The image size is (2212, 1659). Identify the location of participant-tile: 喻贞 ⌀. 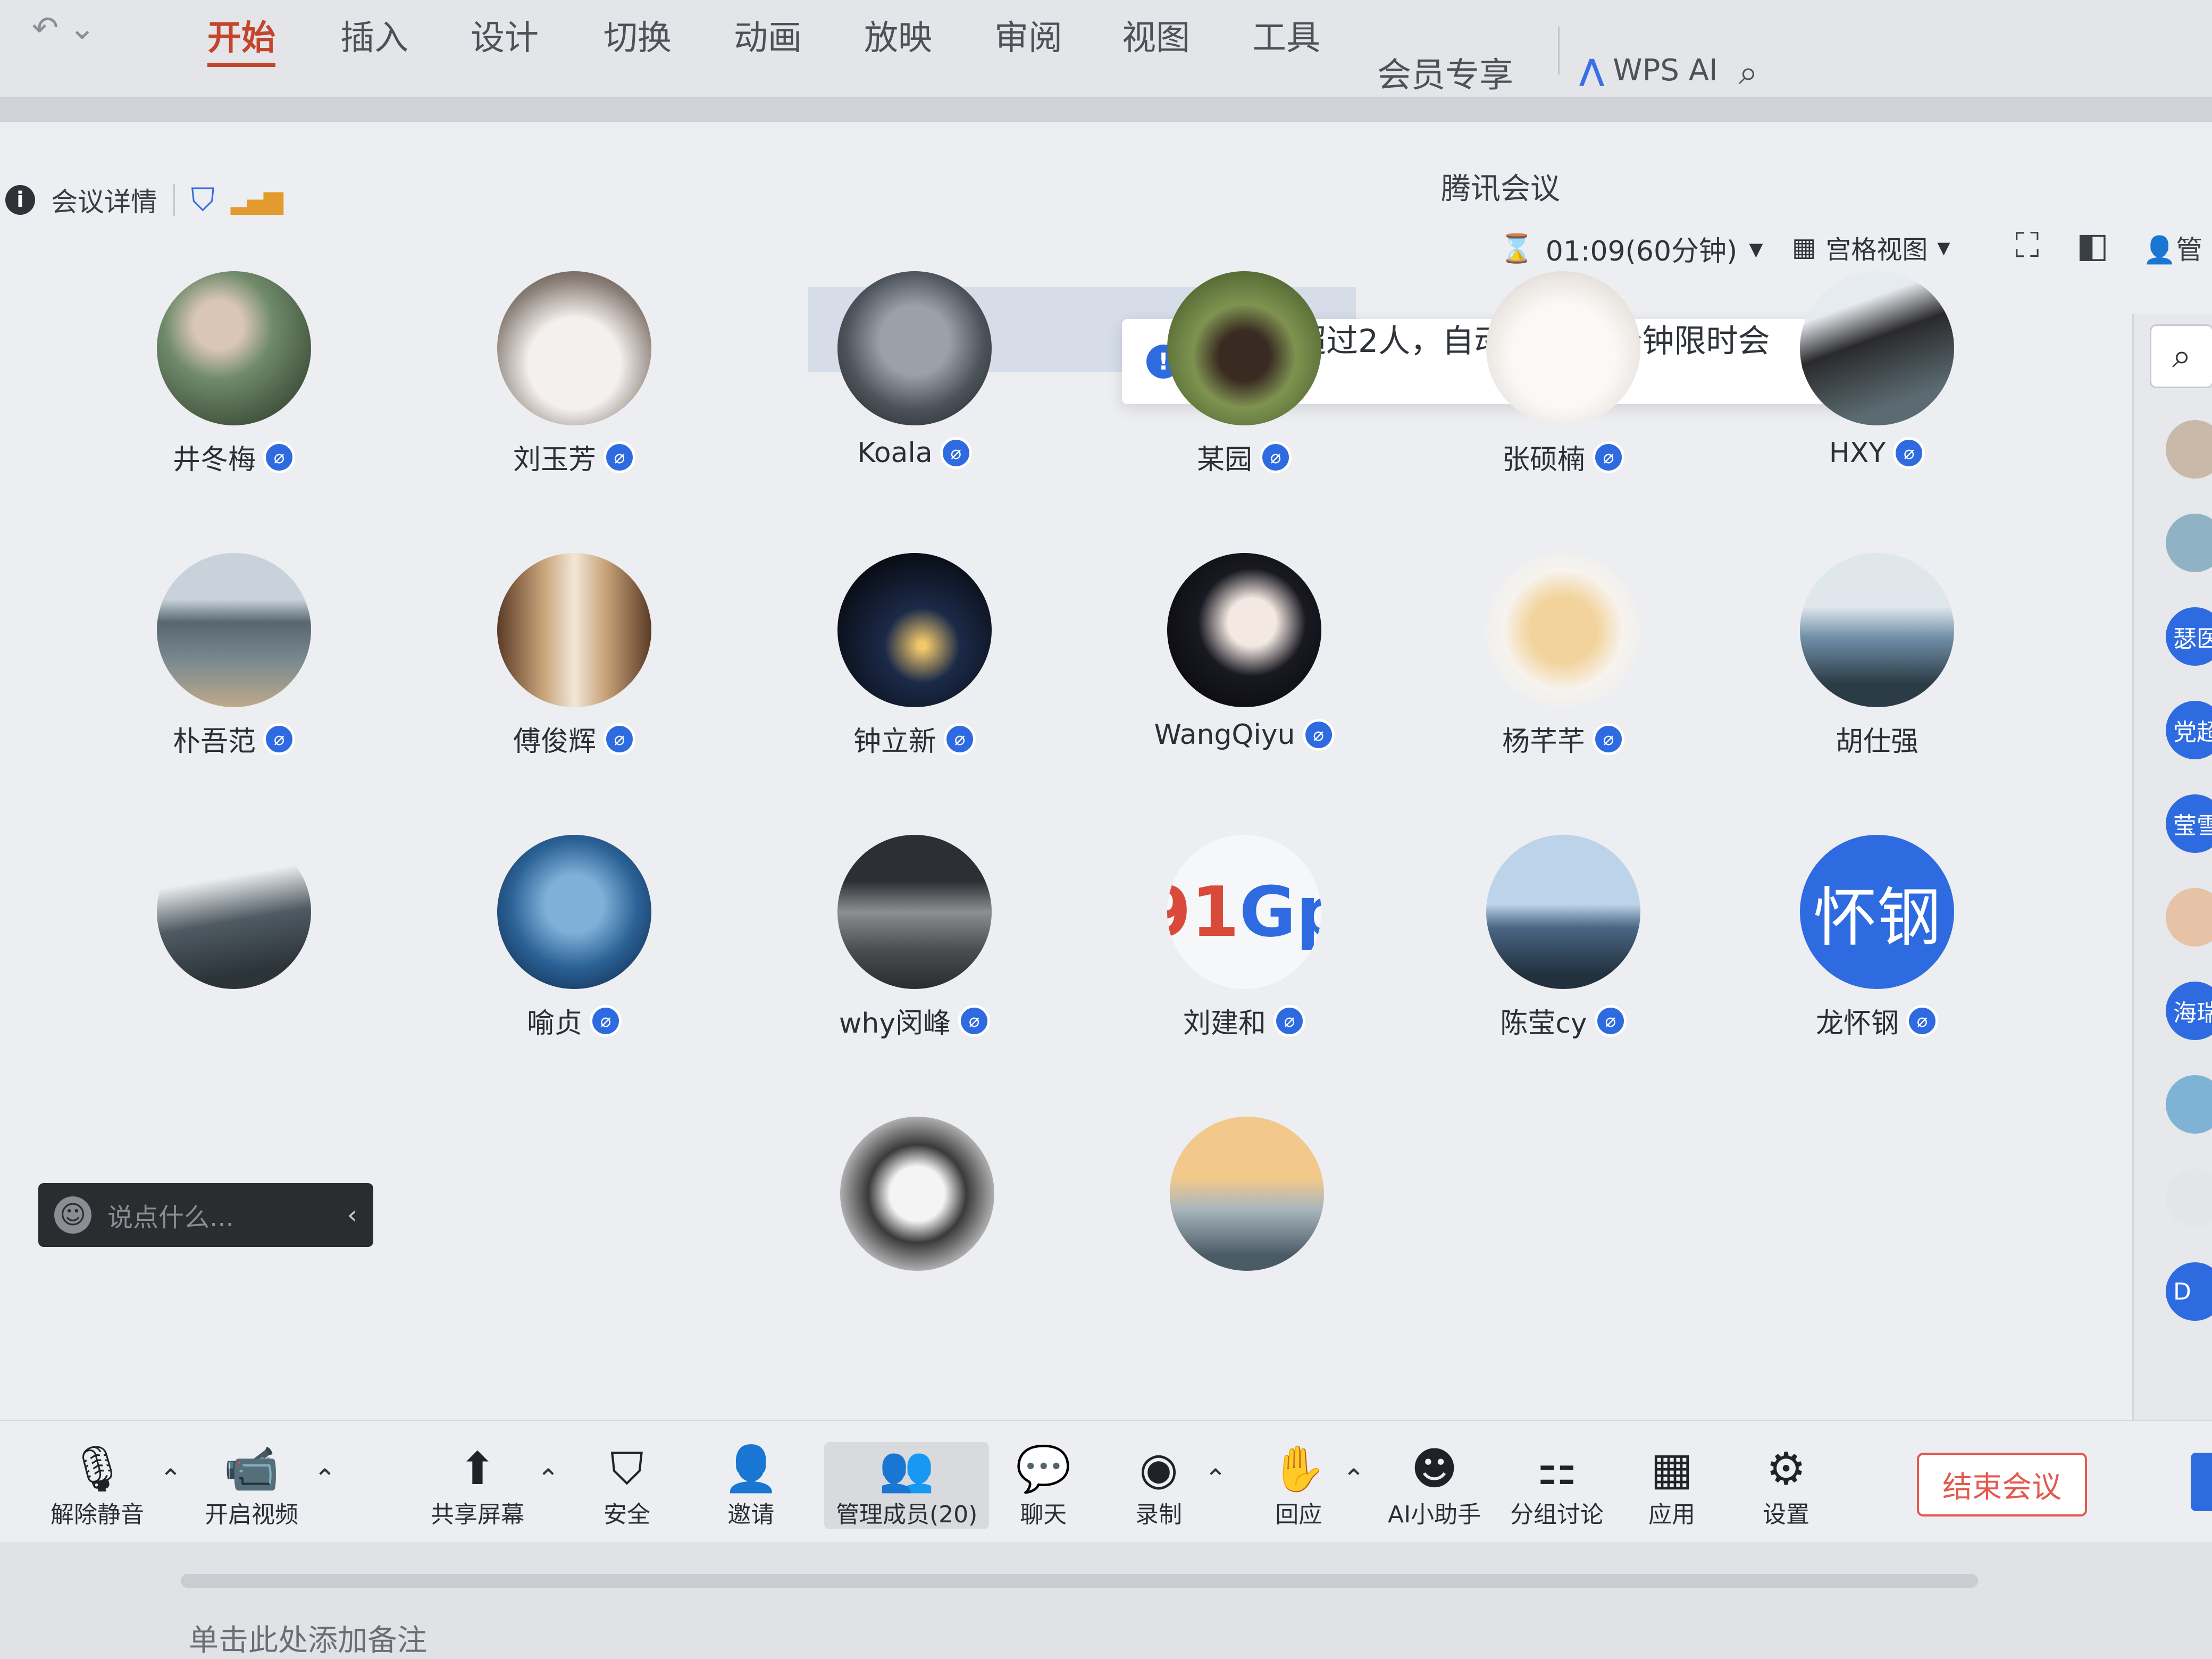
(574, 938).